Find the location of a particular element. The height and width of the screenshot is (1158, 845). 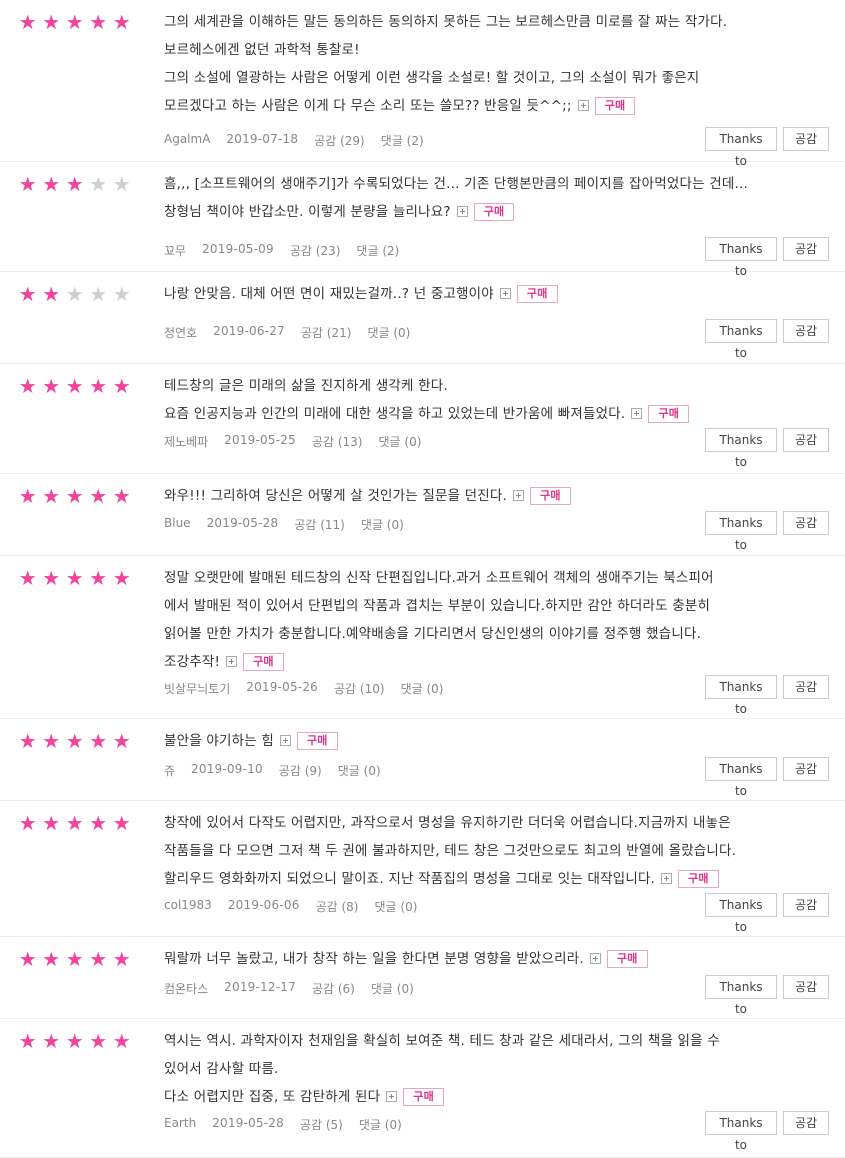

review-meta: 쥬 2019-09-10 공감 (9) 댓글 (0) is located at coordinates (272, 770).